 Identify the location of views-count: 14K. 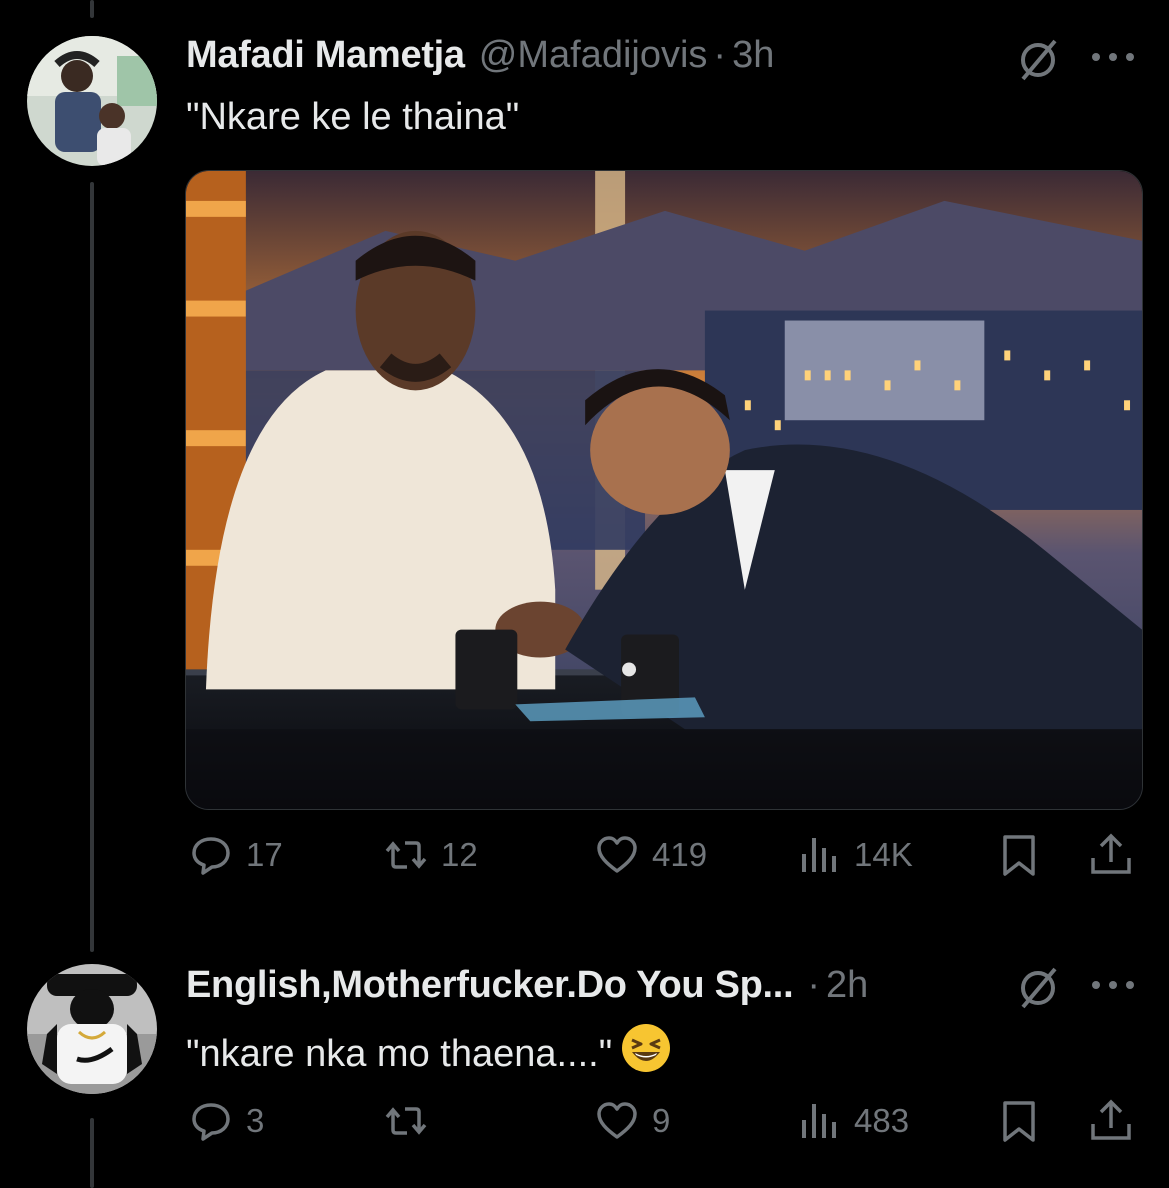
(883, 854).